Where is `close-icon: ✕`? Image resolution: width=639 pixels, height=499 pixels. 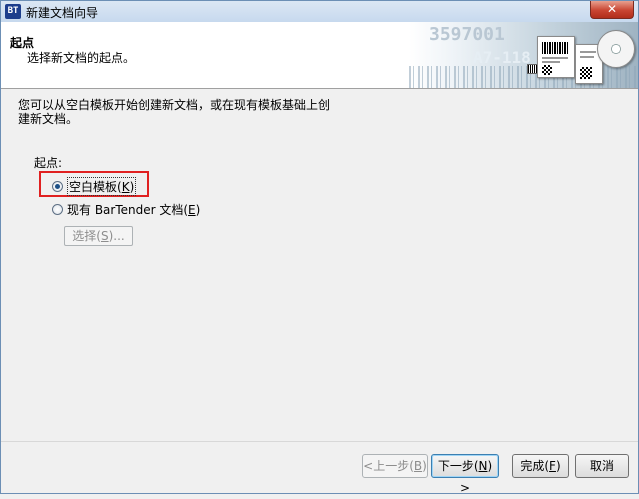
close-icon: ✕ is located at coordinates (612, 9).